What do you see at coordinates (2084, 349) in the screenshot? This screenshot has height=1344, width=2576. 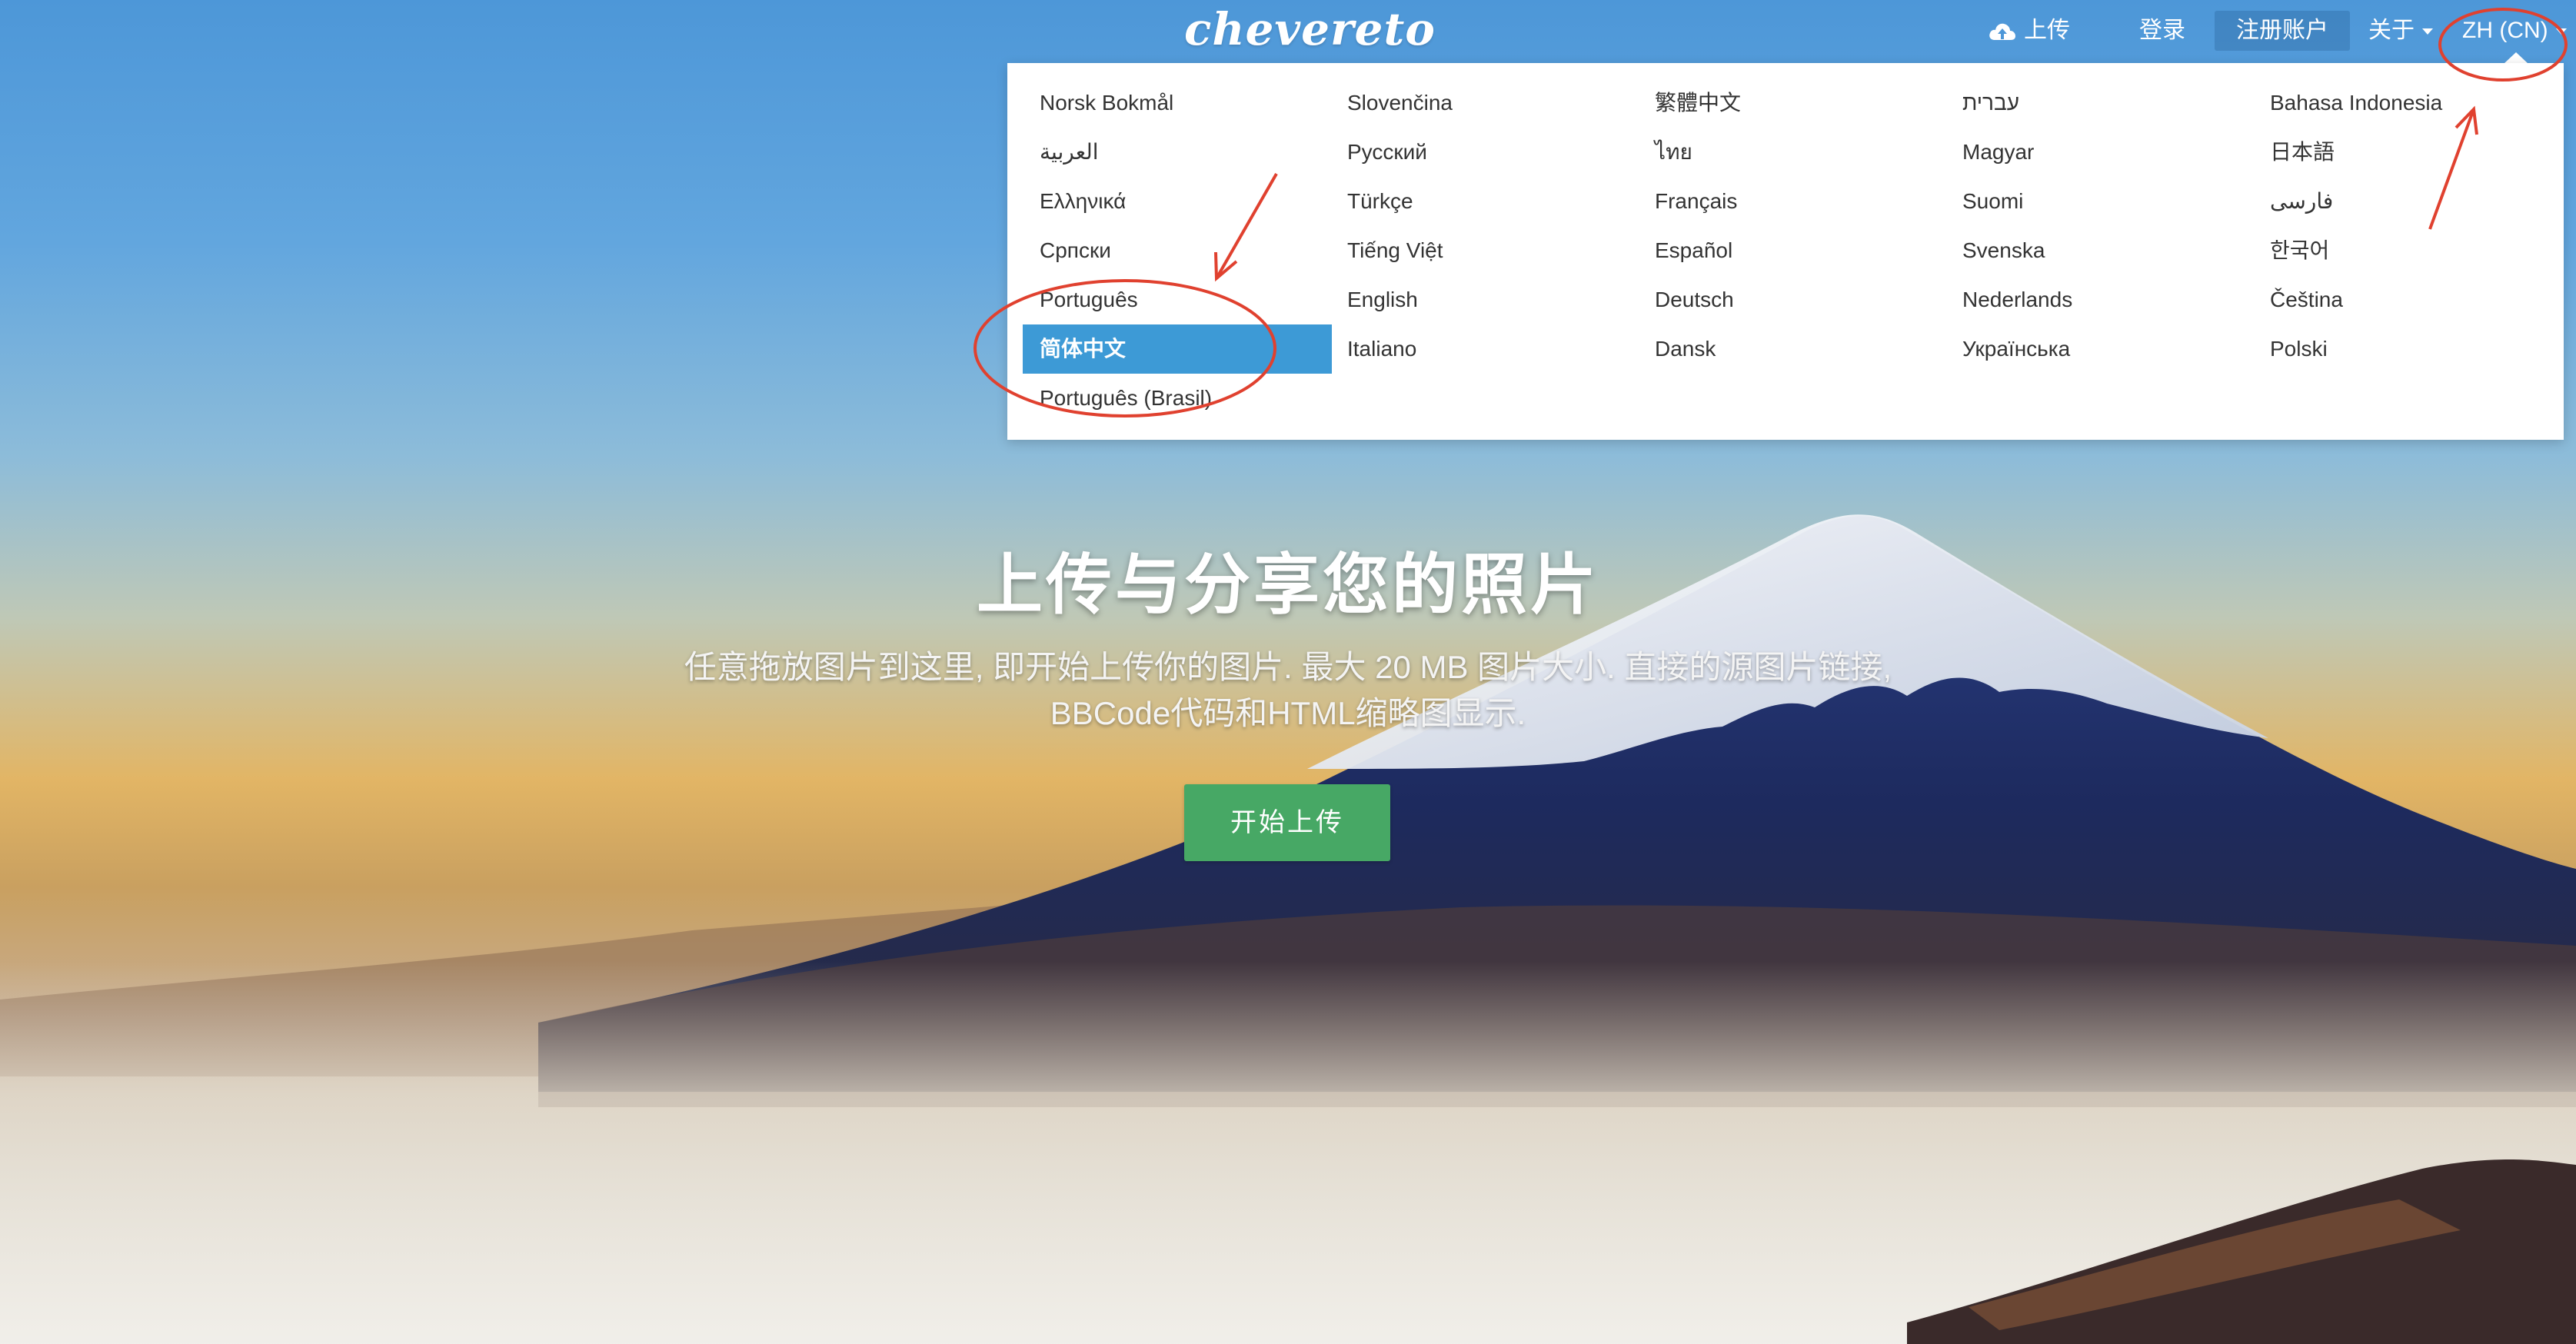 I see `language-option: Українська` at bounding box center [2084, 349].